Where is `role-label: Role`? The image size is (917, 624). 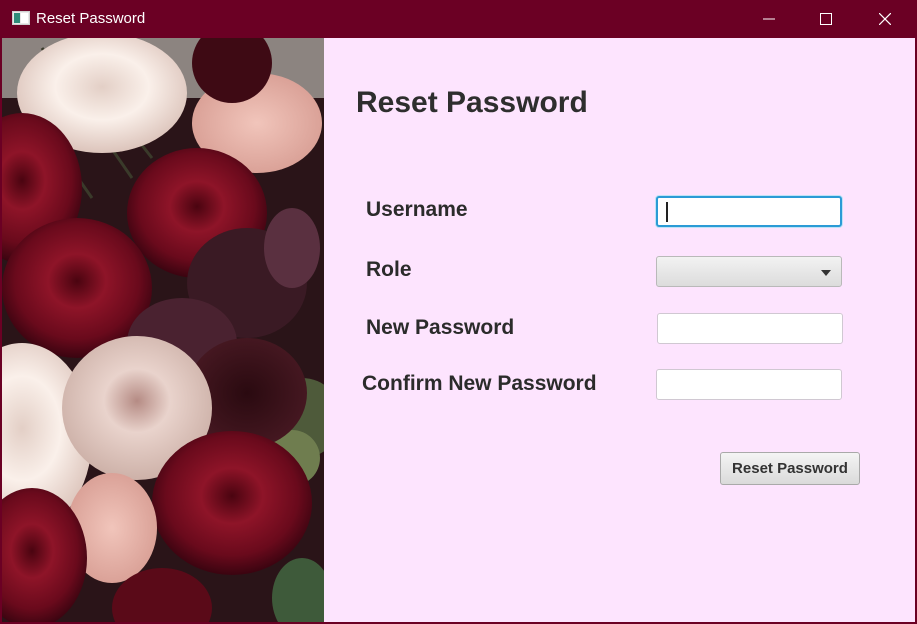
role-label: Role is located at coordinates (389, 269).